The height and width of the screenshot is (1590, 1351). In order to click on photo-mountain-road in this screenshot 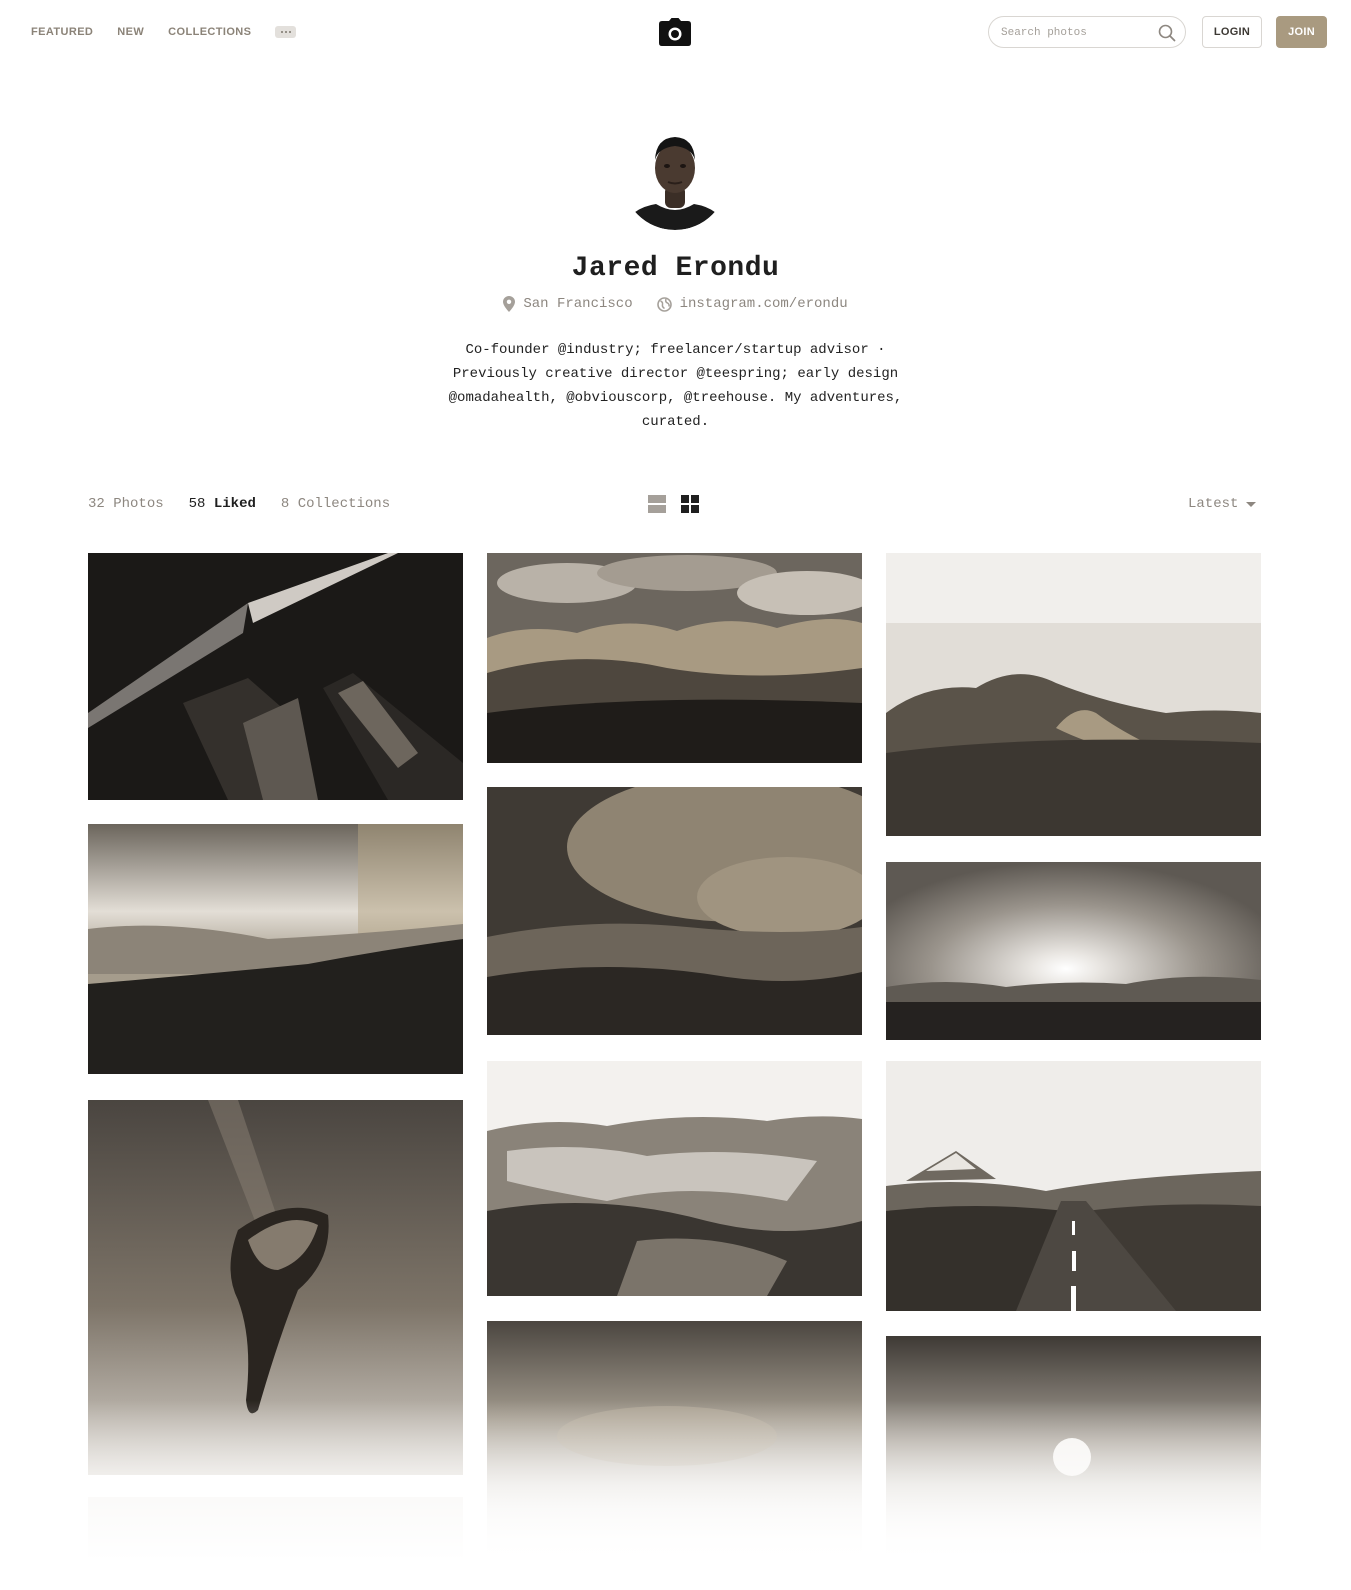, I will do `click(1073, 1186)`.